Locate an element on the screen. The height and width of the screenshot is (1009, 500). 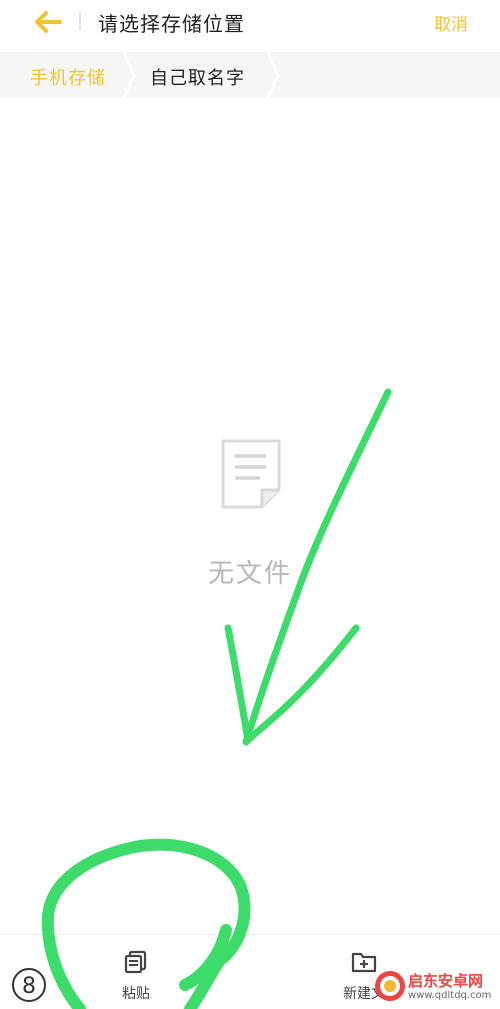
arrow-left-icon is located at coordinates (48, 22).